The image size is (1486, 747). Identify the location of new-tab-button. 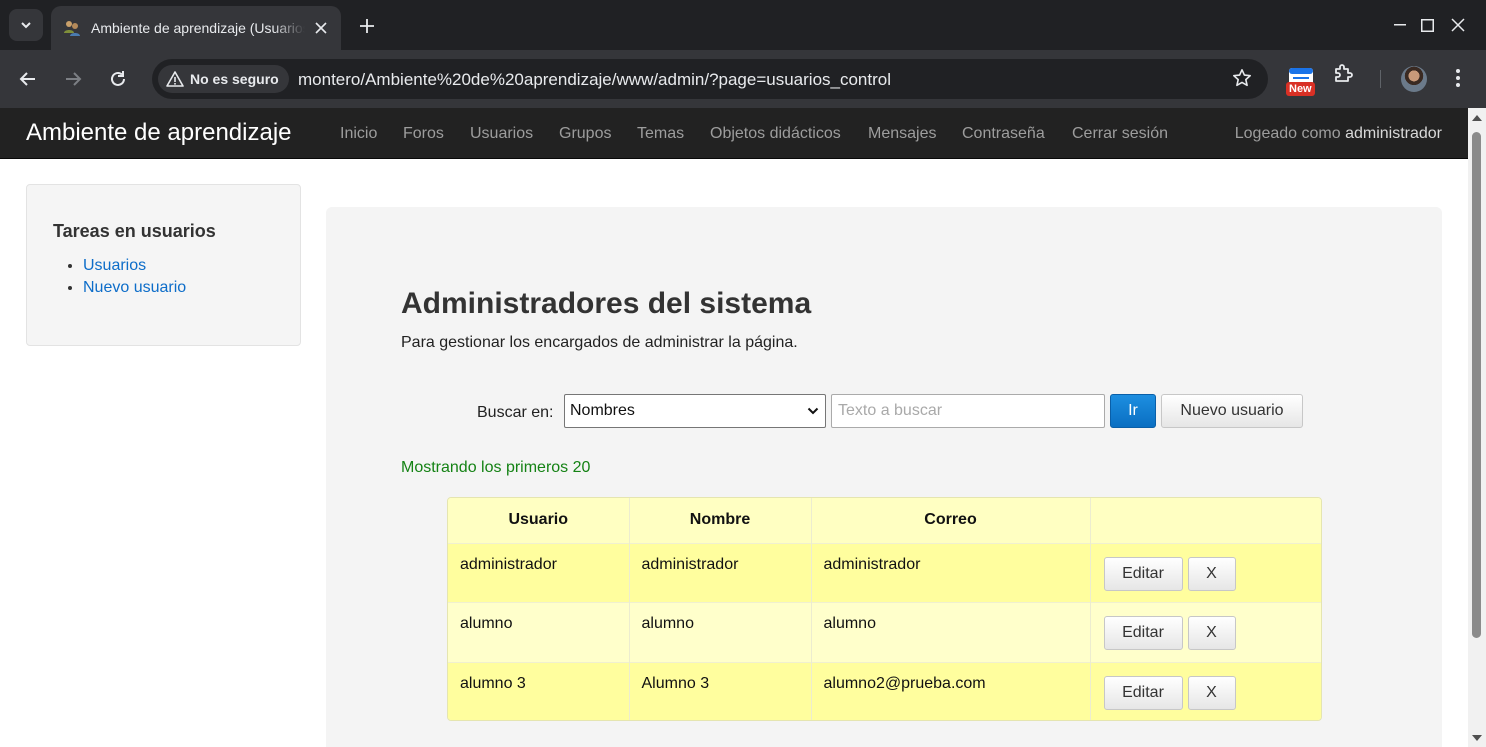
(367, 26).